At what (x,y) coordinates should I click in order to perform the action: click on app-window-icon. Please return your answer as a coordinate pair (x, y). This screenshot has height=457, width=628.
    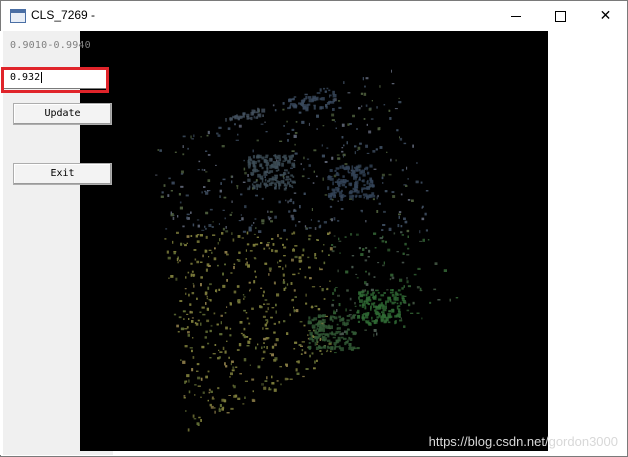
    Looking at the image, I should click on (18, 16).